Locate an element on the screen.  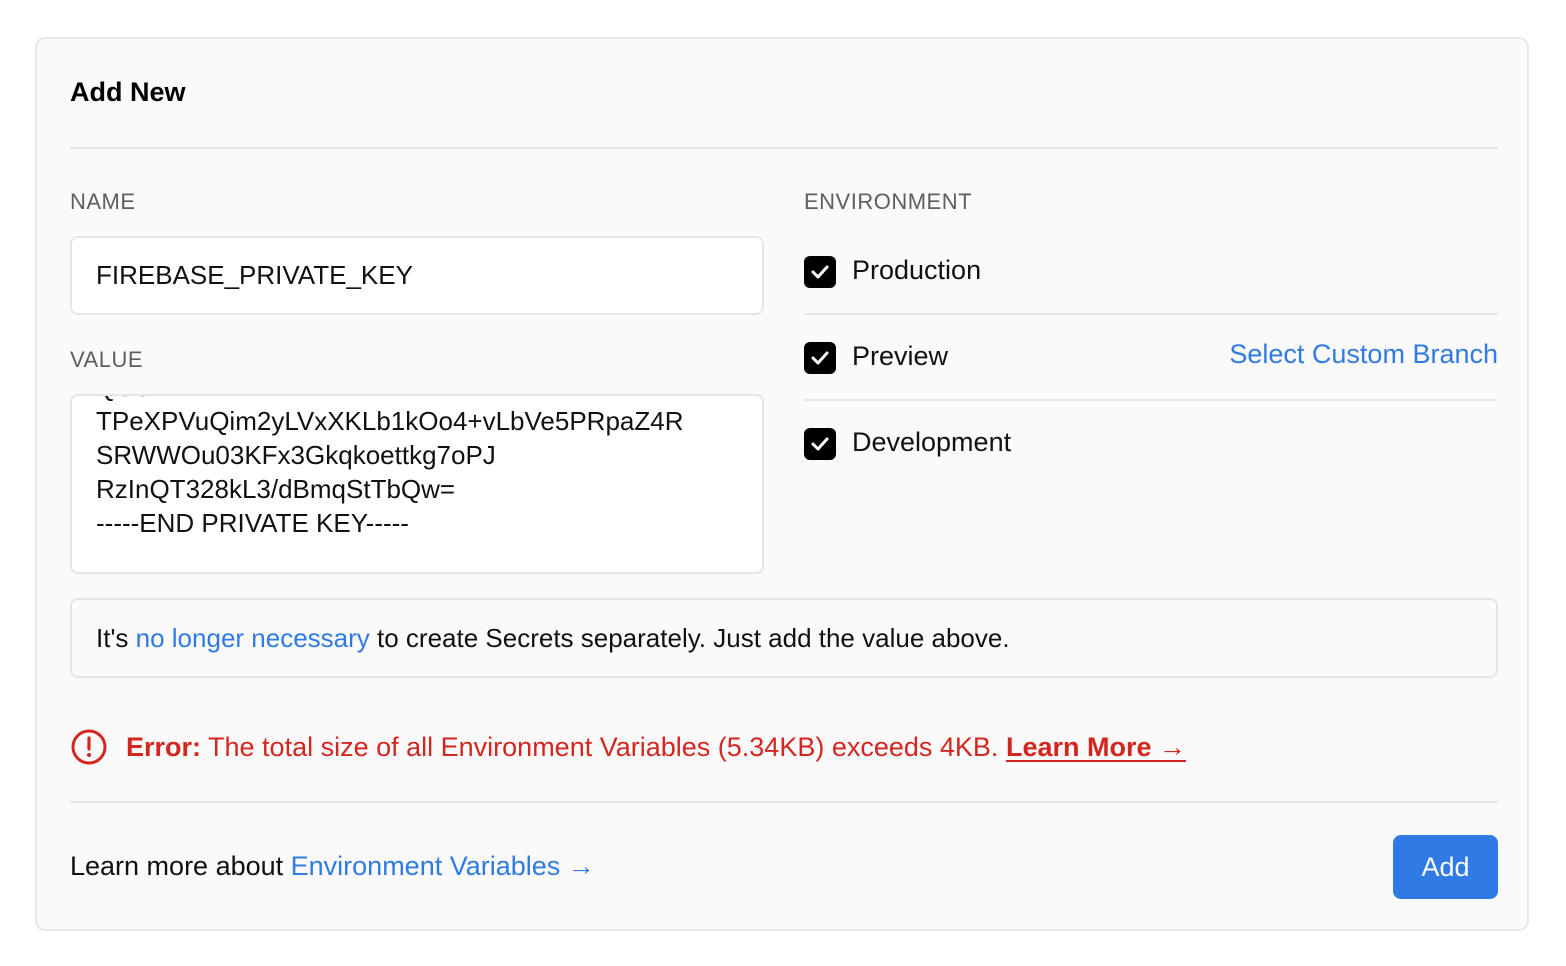
development-checkbox is located at coordinates (820, 444).